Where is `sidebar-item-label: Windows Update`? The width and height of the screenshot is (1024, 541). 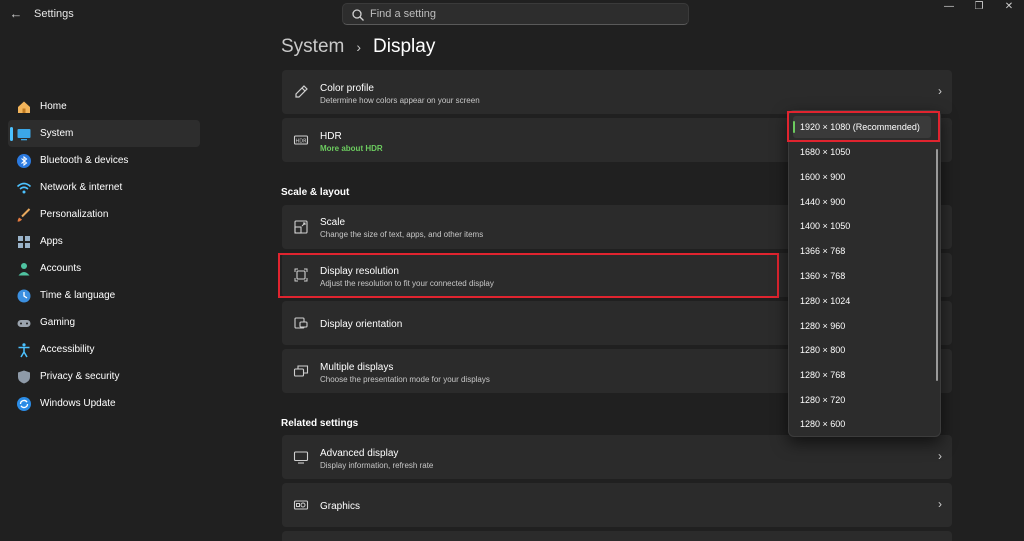
sidebar-item-label: Windows Update is located at coordinates (78, 403).